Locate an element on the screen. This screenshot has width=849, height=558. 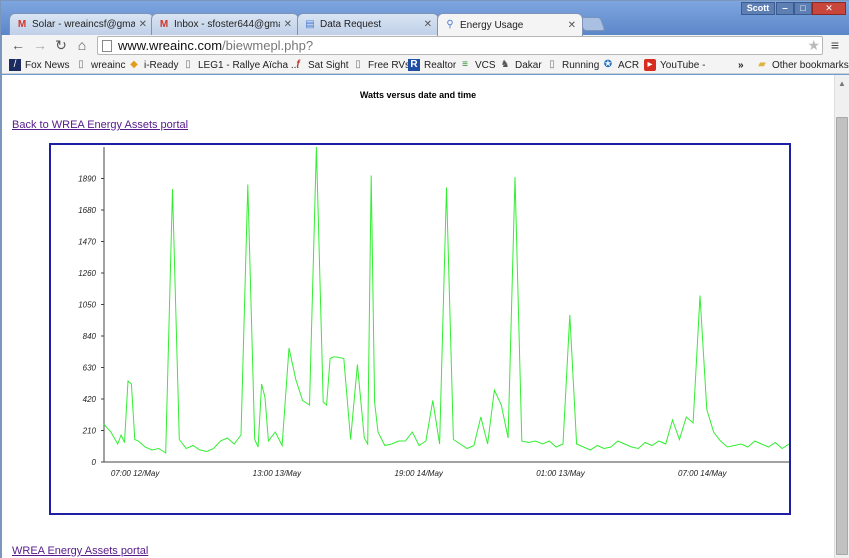
page-title: Watts versus date and time is located at coordinates (418, 95).